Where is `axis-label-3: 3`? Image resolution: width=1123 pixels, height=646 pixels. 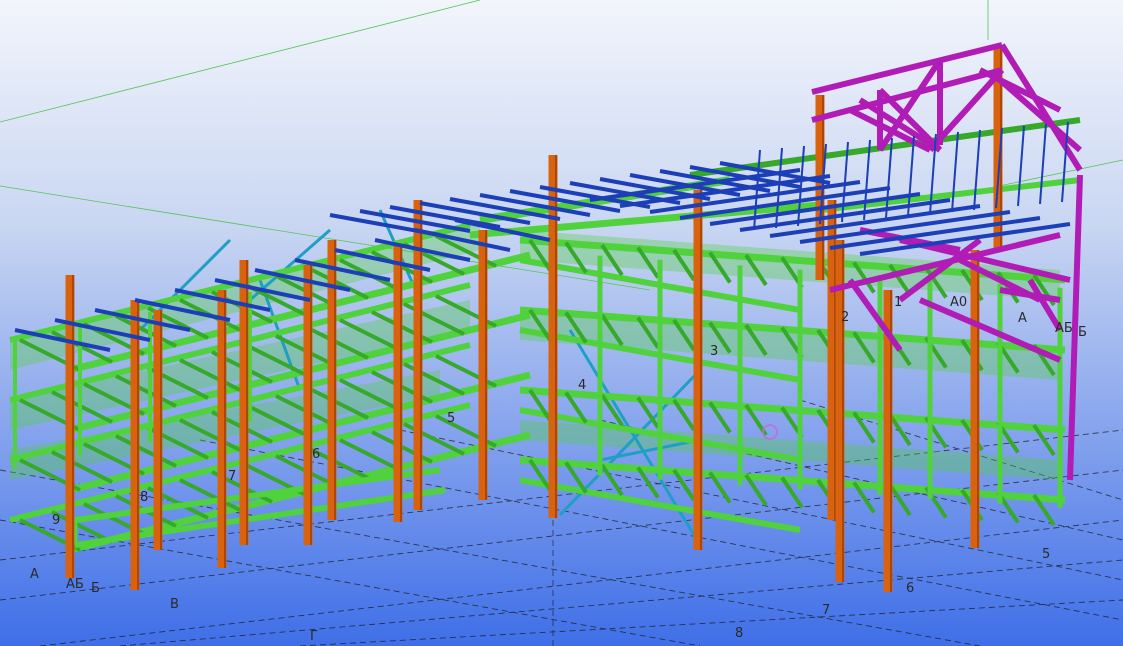 axis-label-3: 3 is located at coordinates (714, 351).